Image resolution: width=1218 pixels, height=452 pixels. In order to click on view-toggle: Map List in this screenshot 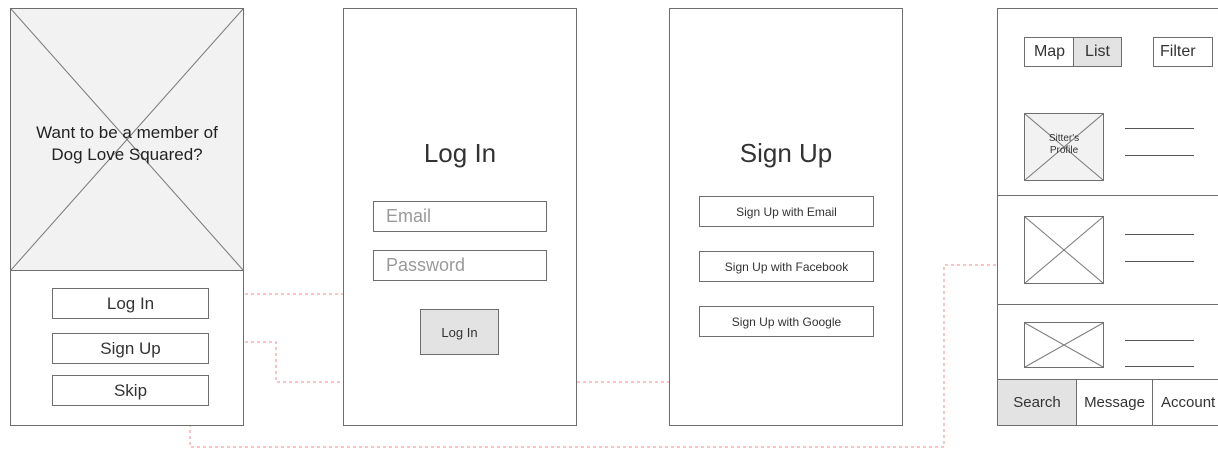, I will do `click(1073, 52)`.